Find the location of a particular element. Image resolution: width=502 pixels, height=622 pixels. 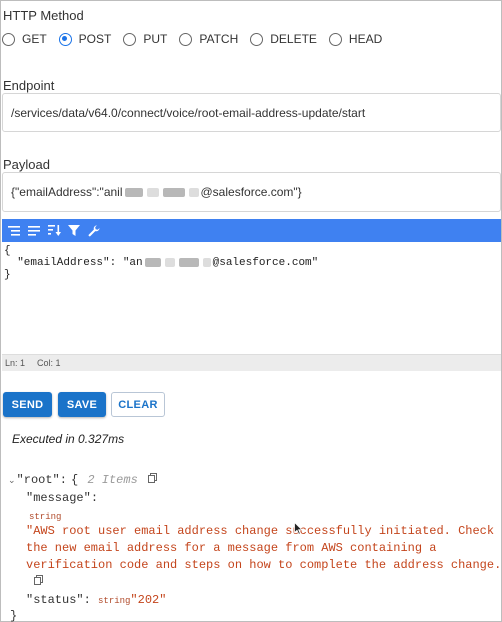

payload-value-suffix: @salesforce.com"} is located at coordinates (251, 192).